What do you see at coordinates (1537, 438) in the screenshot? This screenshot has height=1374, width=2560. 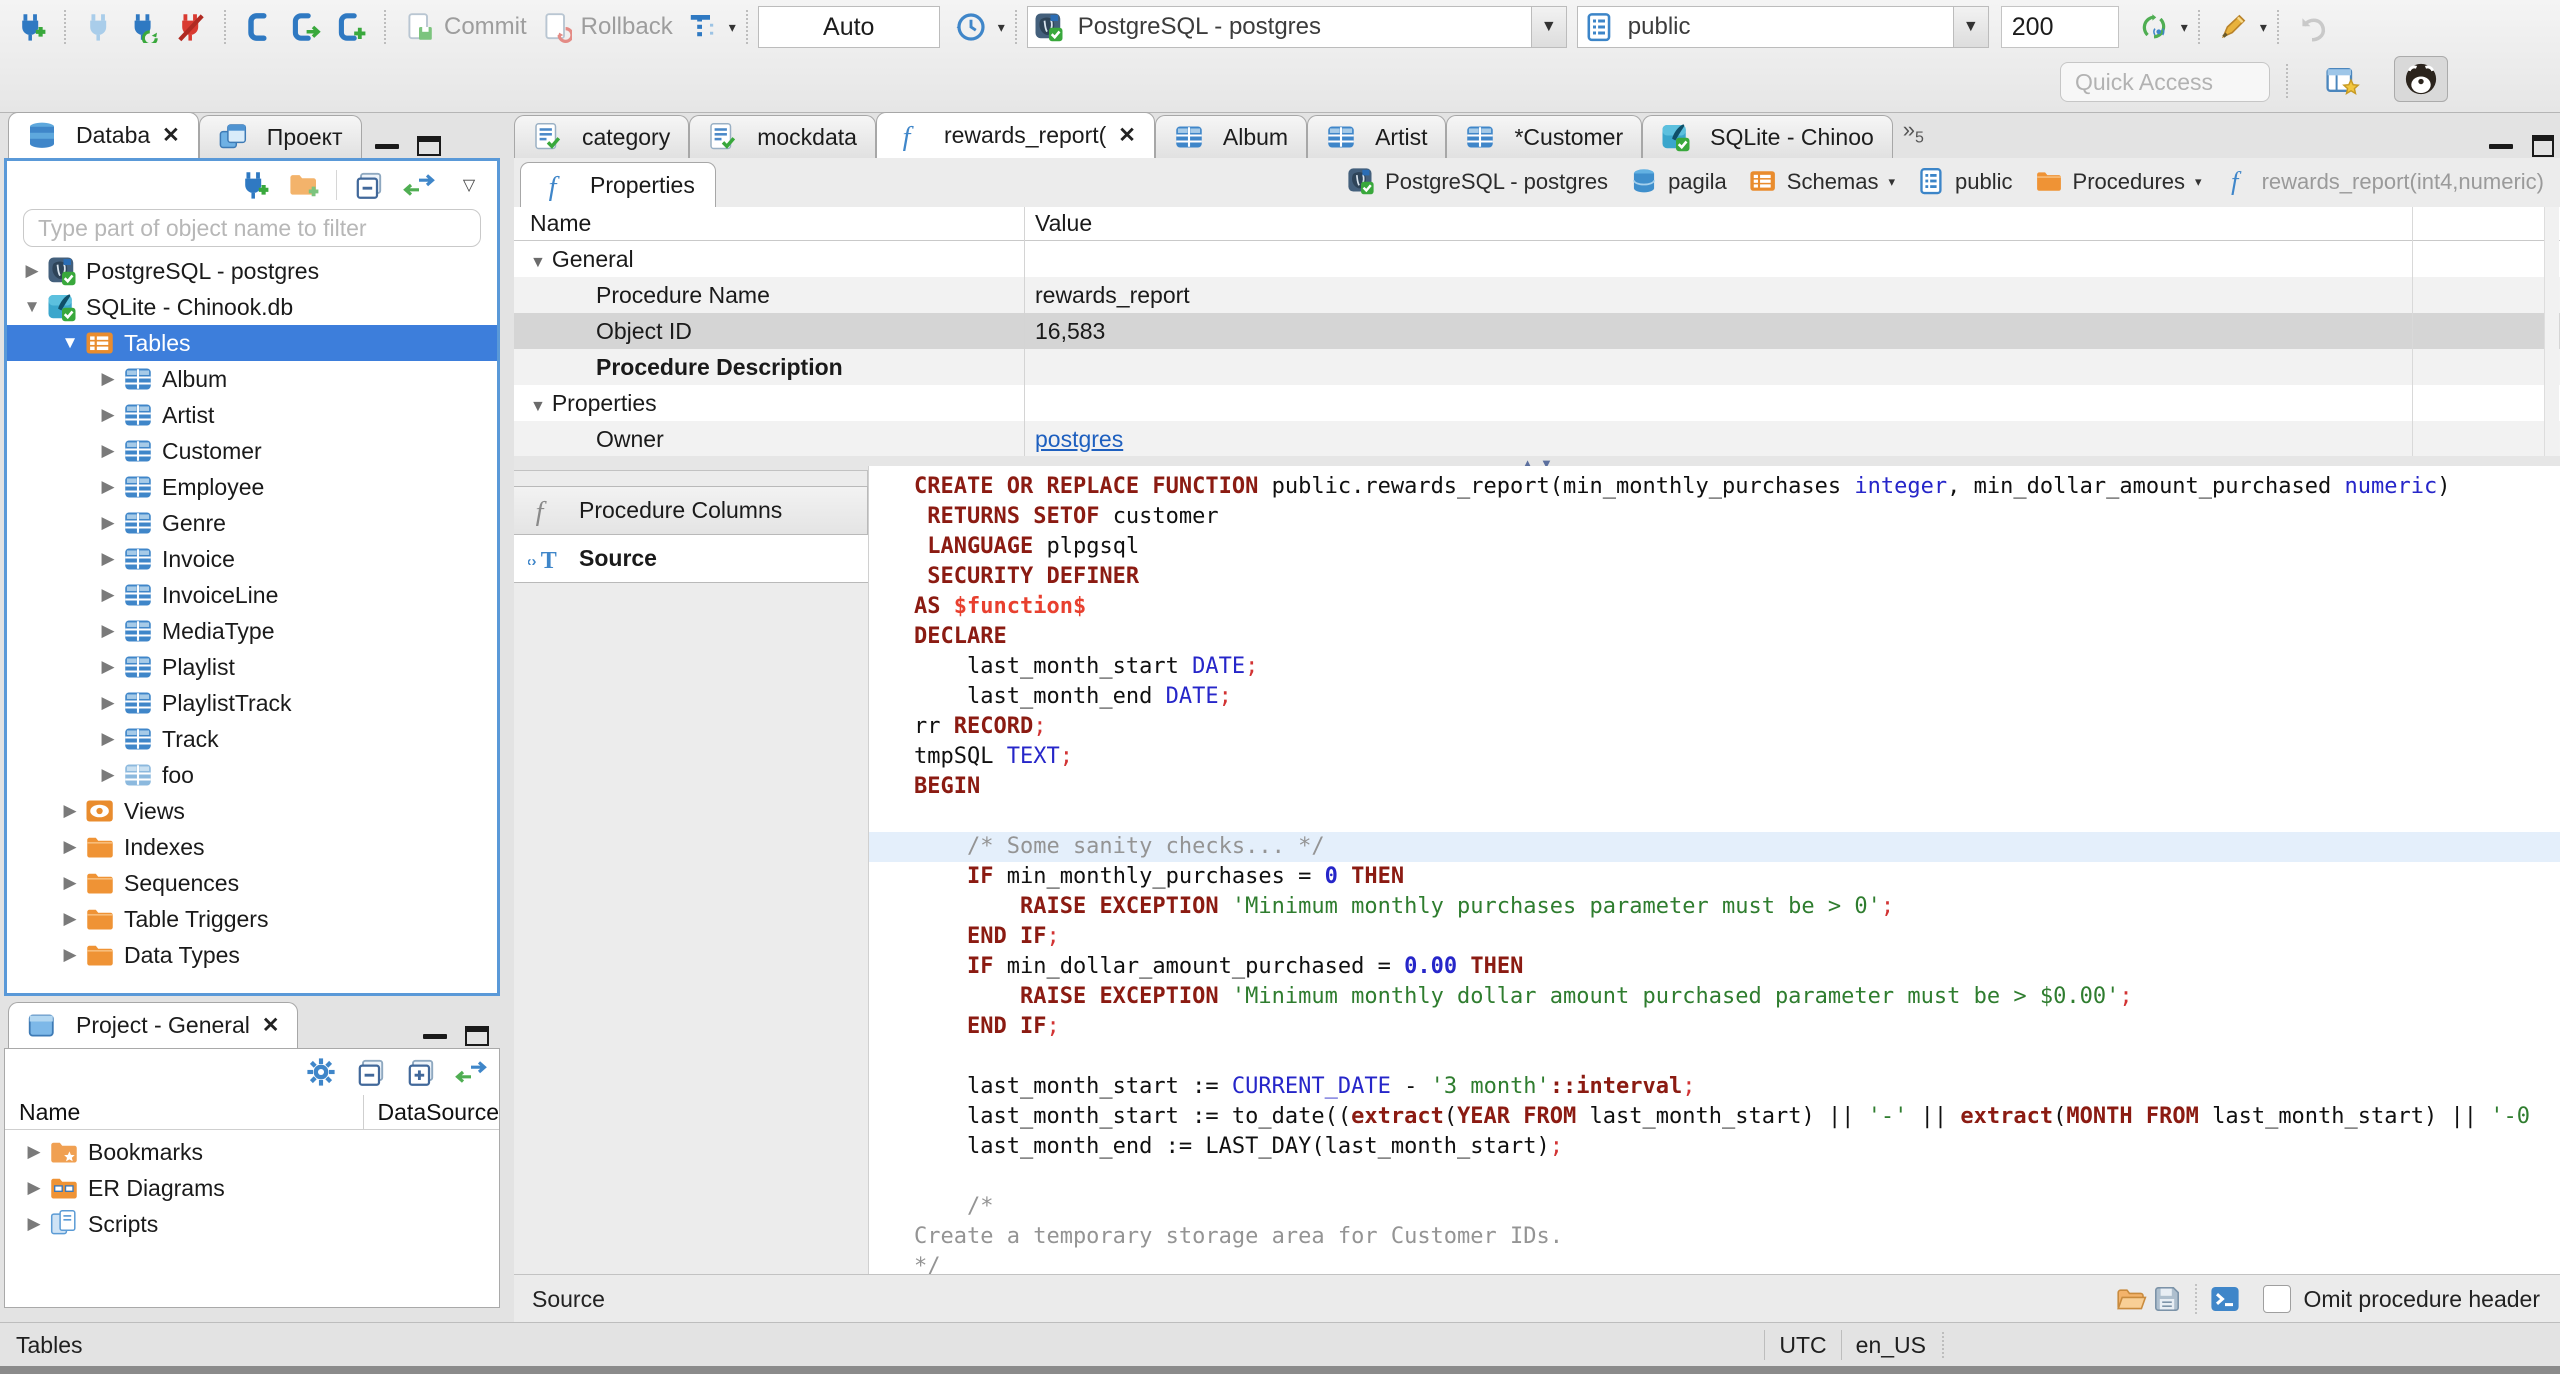 I see `property-row-owner: Owner postgres` at bounding box center [1537, 438].